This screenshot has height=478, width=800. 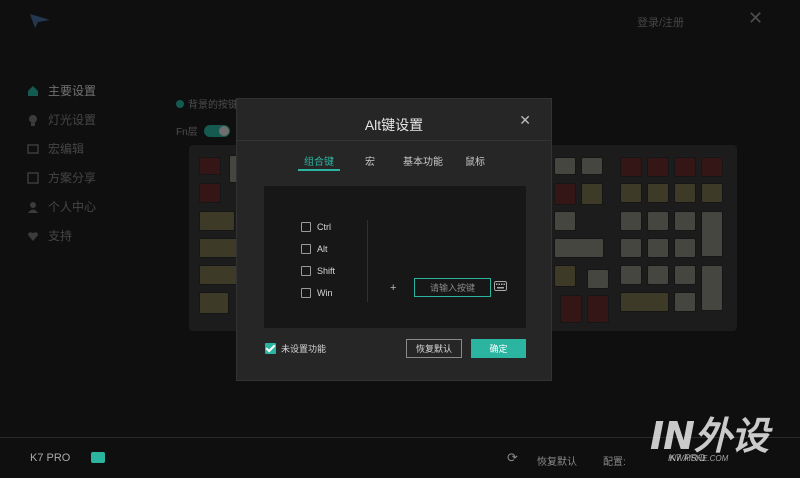 I want to click on modifier-label: Alt, so click(x=322, y=249).